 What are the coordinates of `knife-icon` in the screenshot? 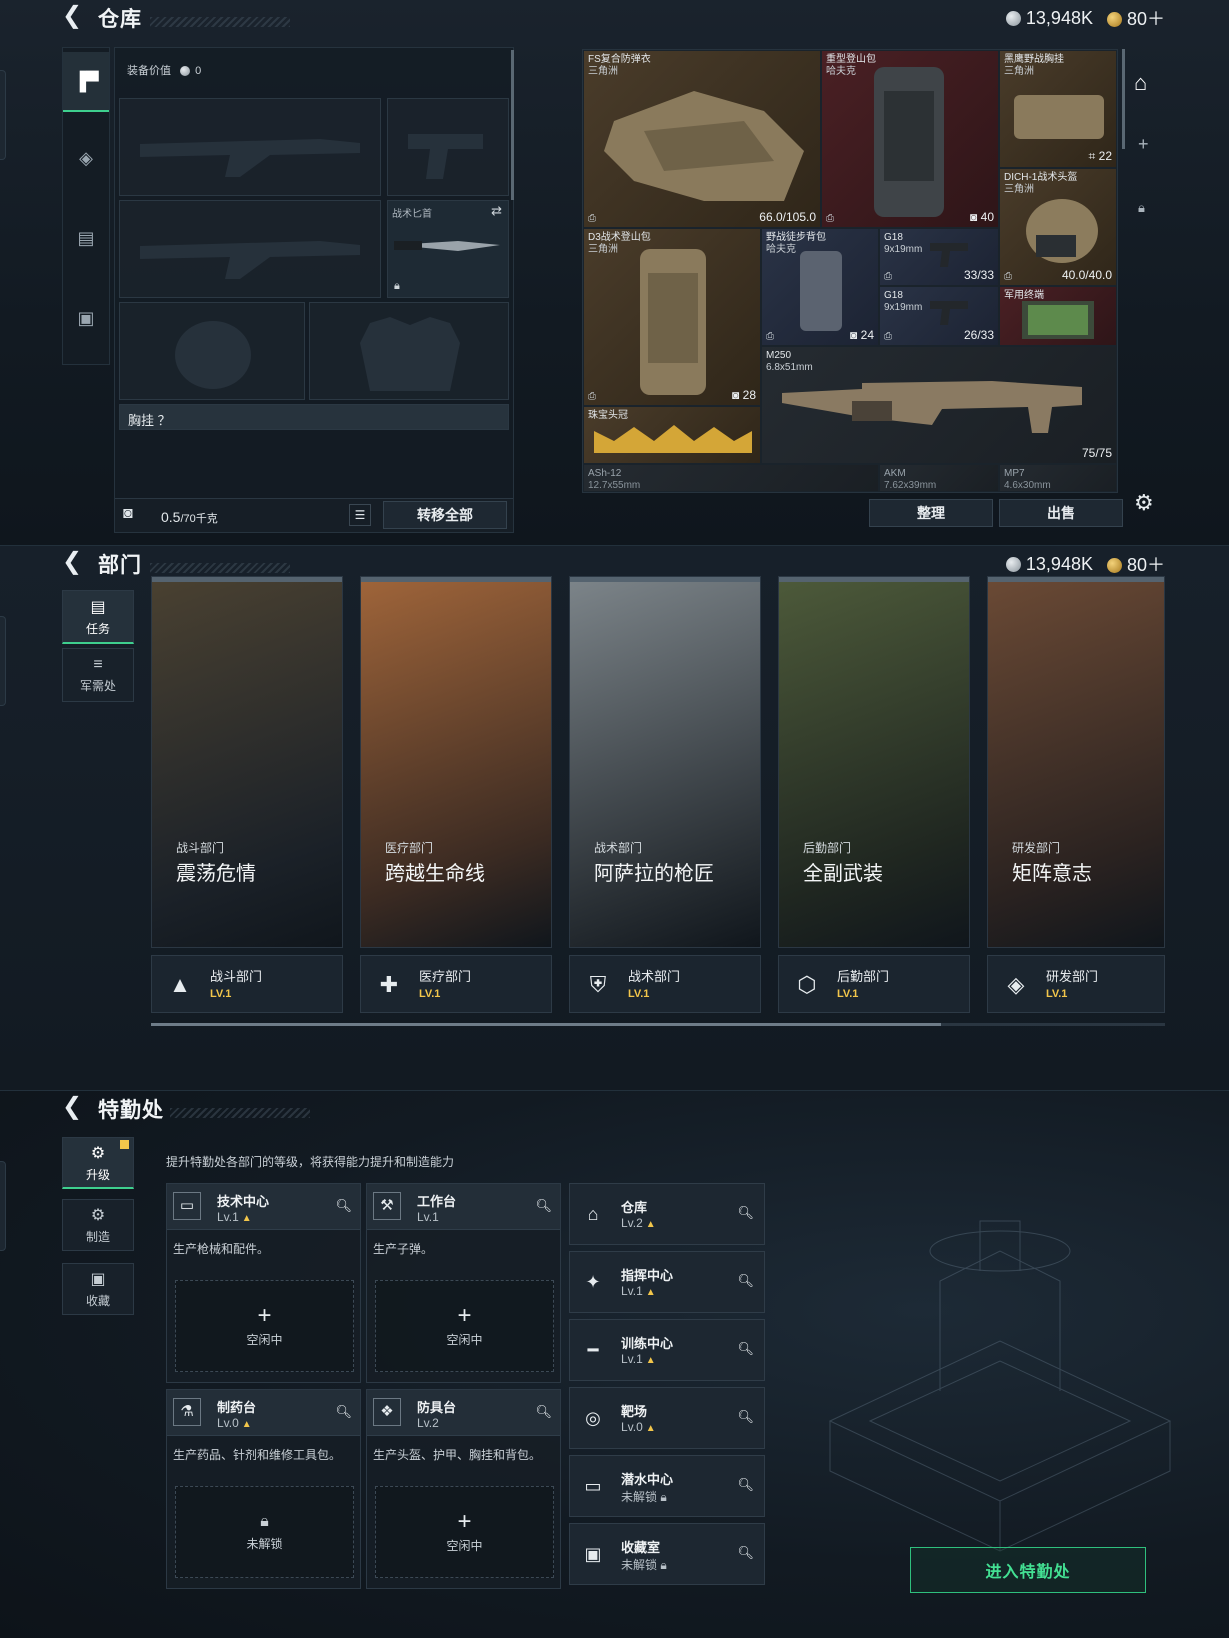 It's located at (447, 246).